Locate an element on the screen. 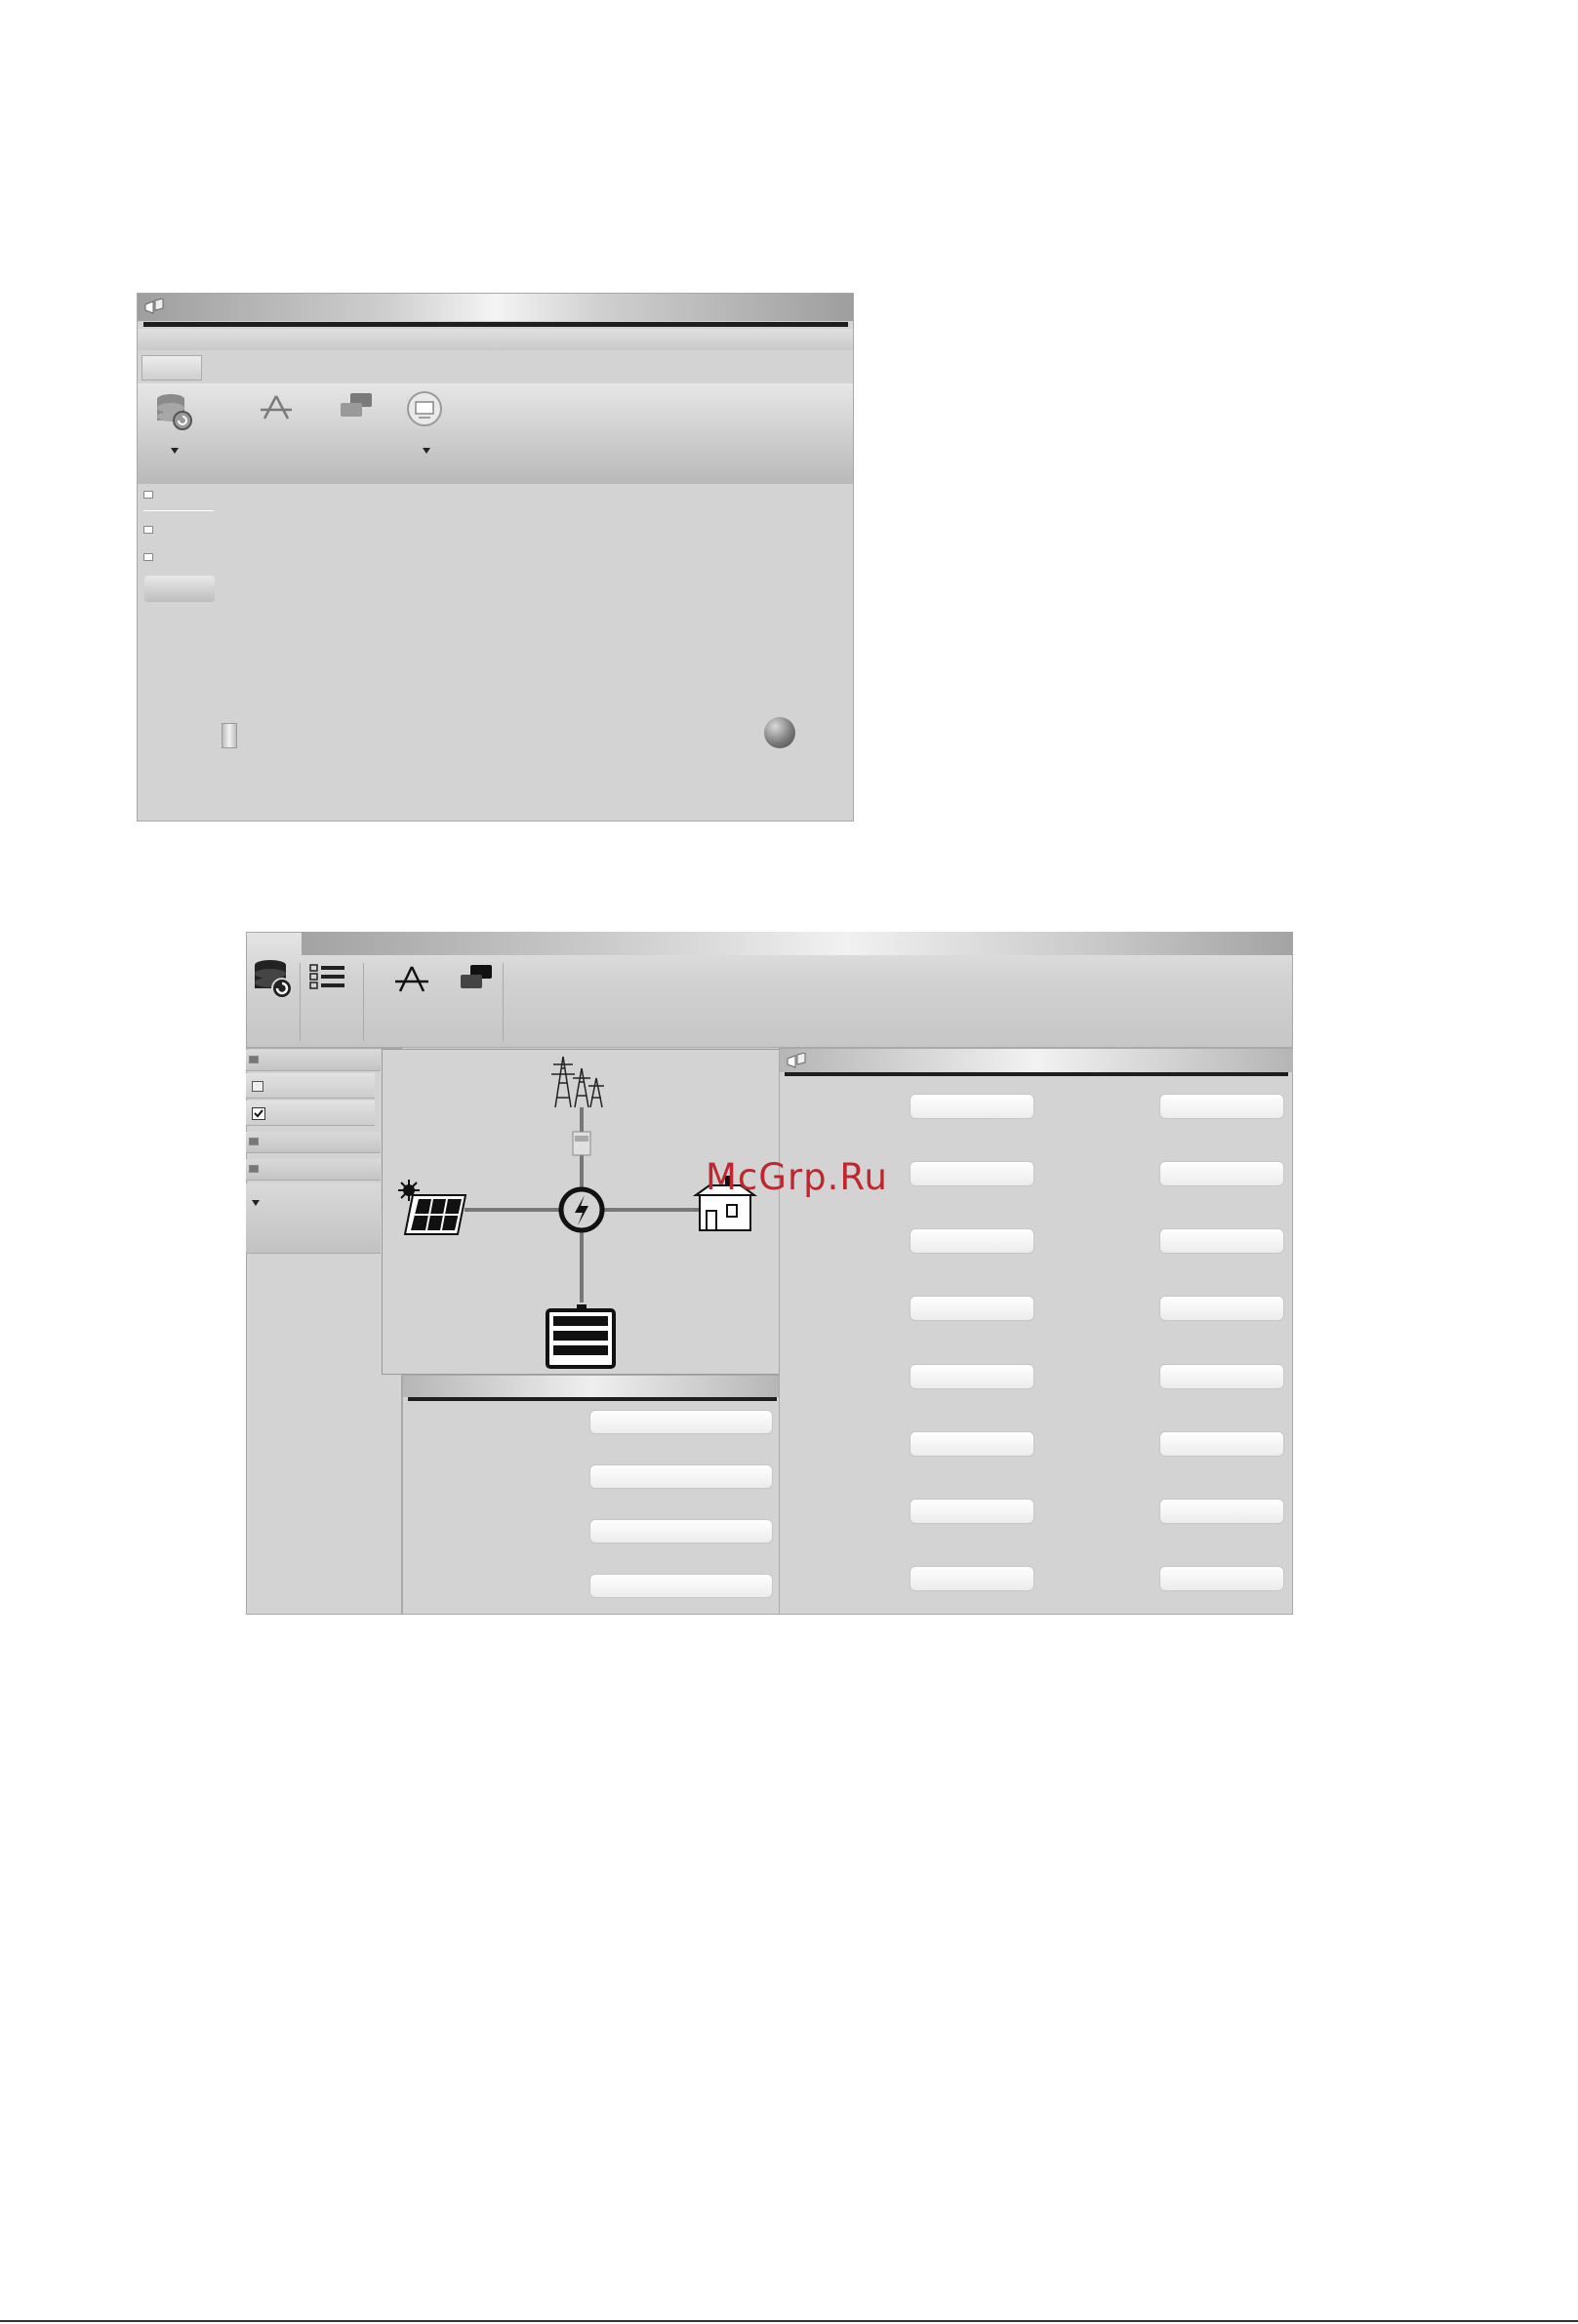 The height and width of the screenshot is (2324, 1578). inverter-icon is located at coordinates (582, 1209).